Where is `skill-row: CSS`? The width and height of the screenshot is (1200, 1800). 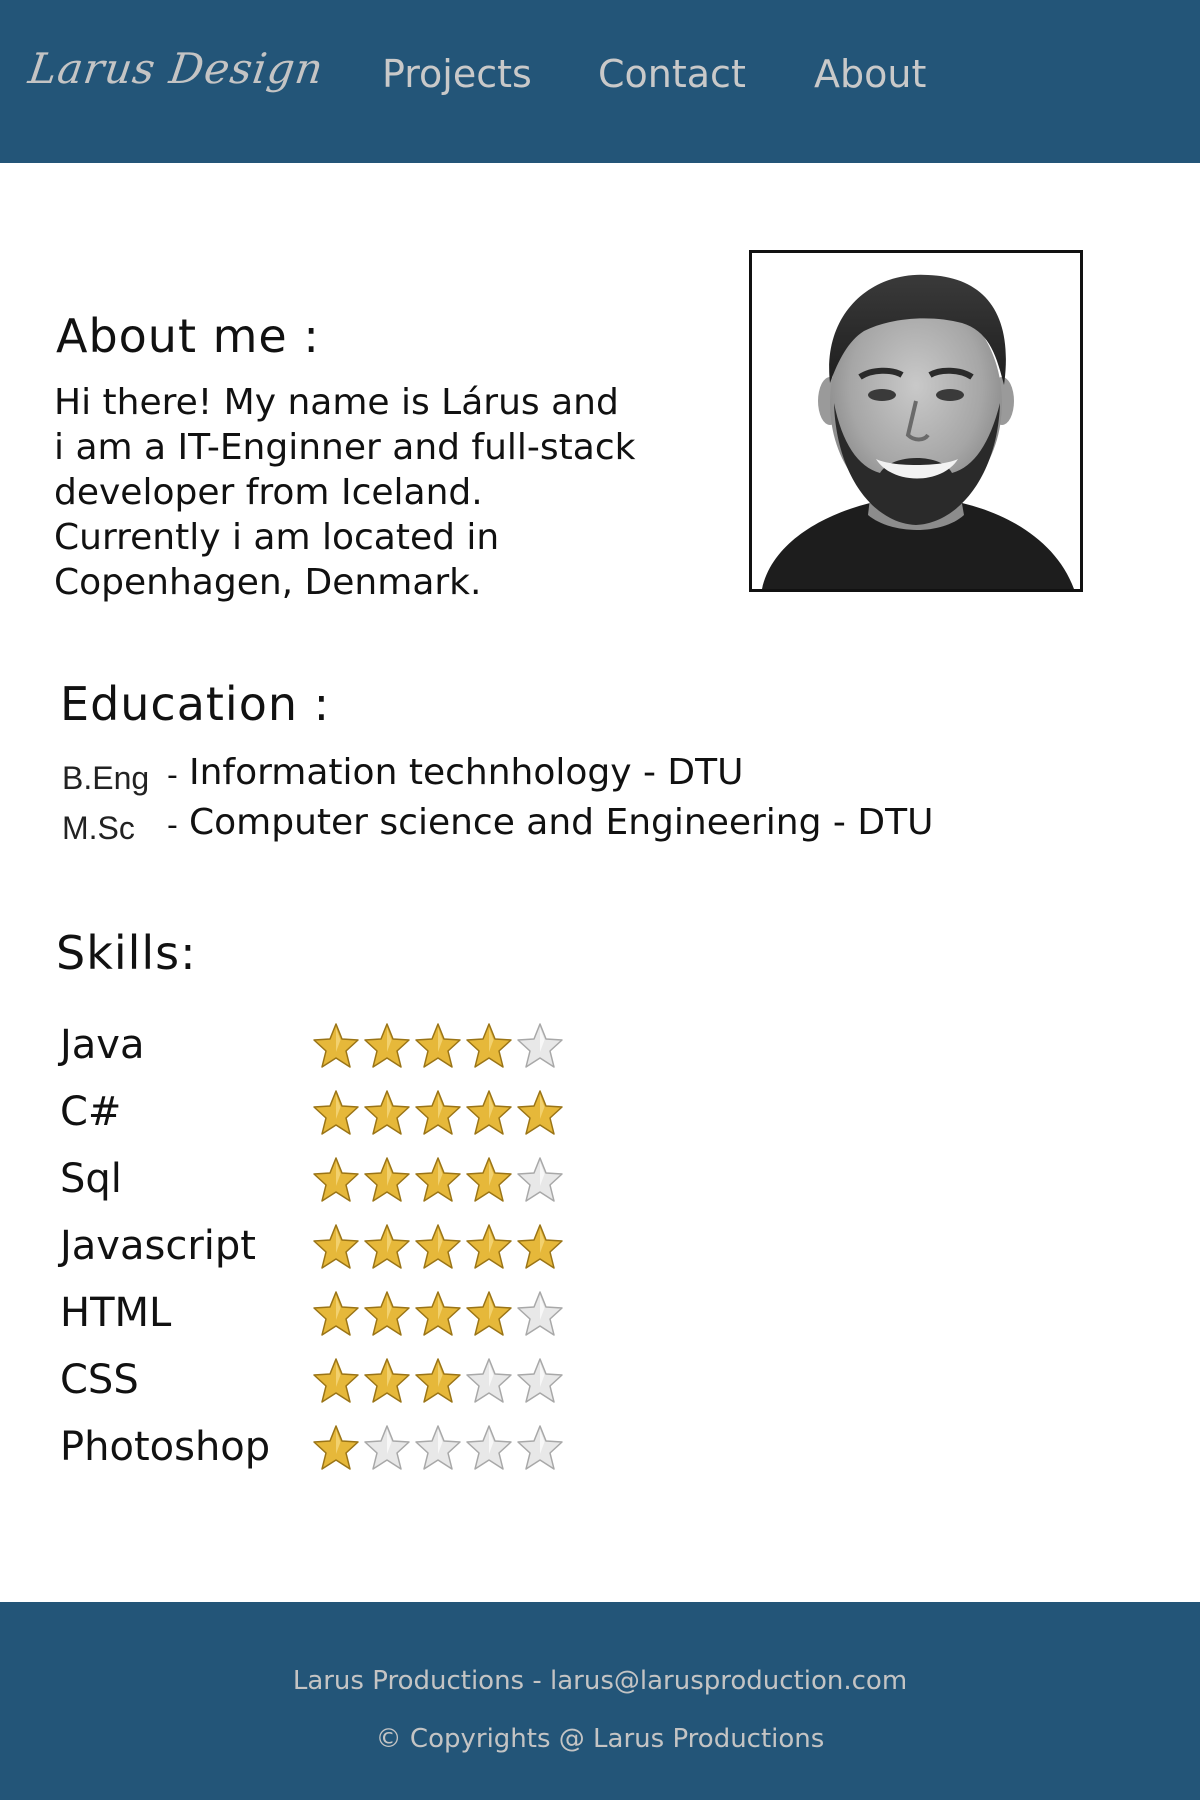
skill-row: CSS is located at coordinates (360, 1387).